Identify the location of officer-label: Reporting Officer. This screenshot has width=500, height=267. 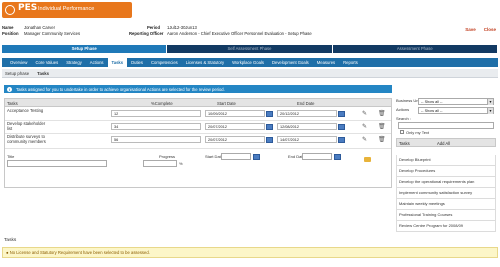
(146, 33).